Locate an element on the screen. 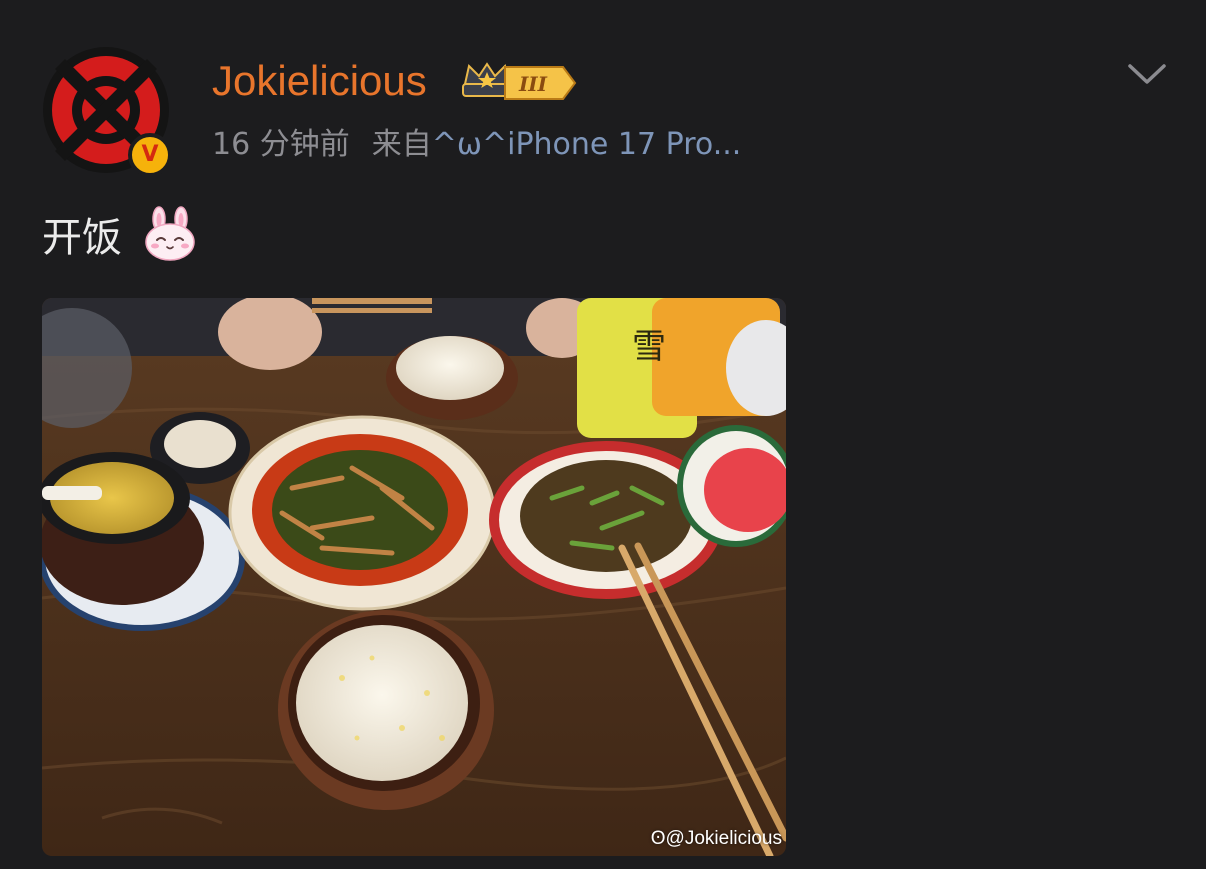 The image size is (1206, 869). post-source-prefix: 来自 is located at coordinates (401, 144).